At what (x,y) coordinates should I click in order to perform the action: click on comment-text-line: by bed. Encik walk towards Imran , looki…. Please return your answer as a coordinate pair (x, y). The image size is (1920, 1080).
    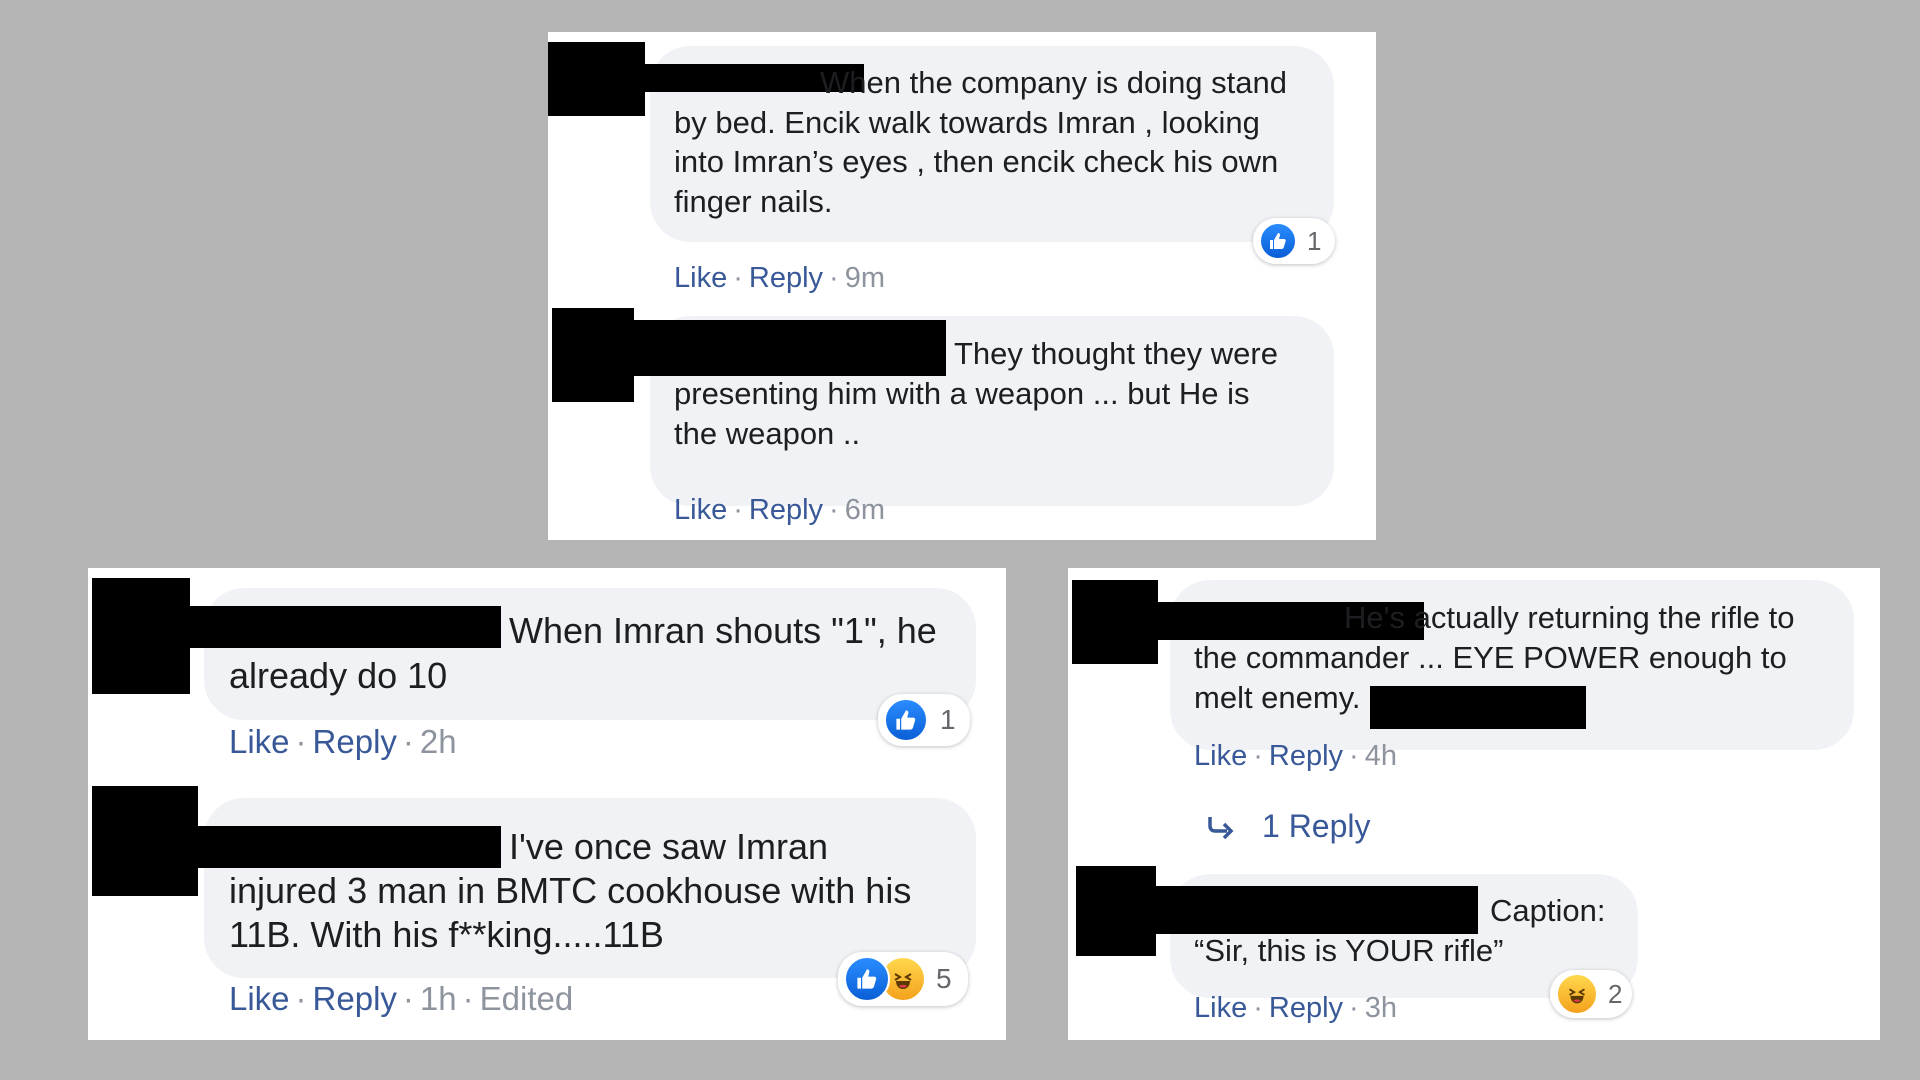
    Looking at the image, I should click on (967, 122).